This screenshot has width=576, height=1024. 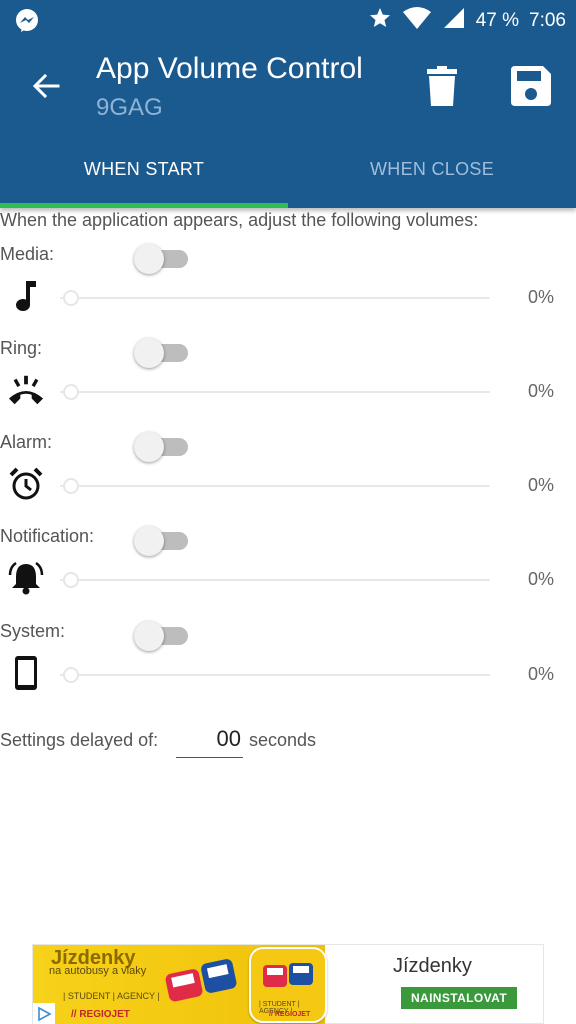 I want to click on clock: 7:06, so click(x=547, y=20).